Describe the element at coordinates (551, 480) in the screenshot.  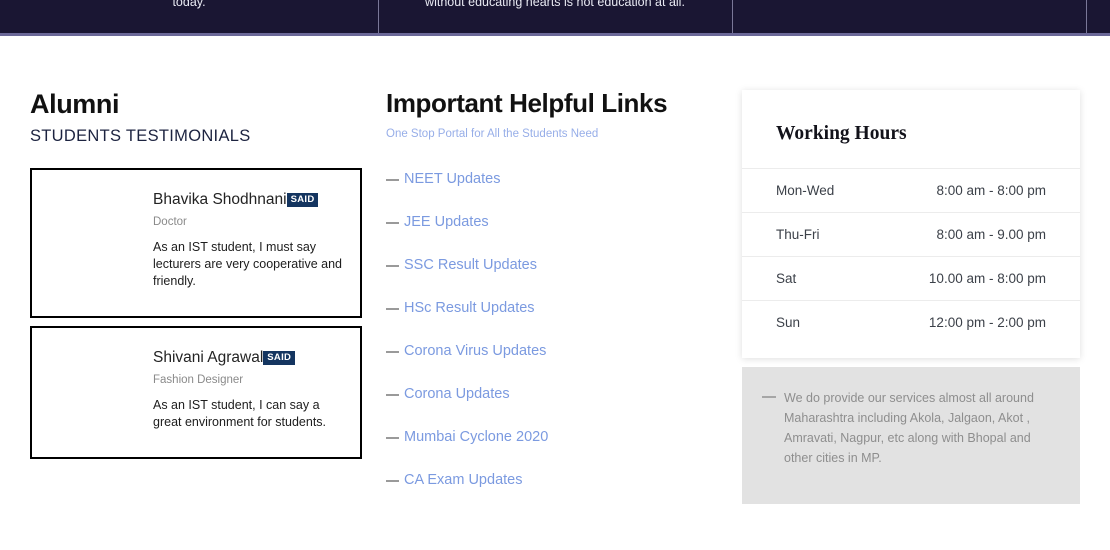
I see `helpful-link-item: CA Exam Updates` at that location.